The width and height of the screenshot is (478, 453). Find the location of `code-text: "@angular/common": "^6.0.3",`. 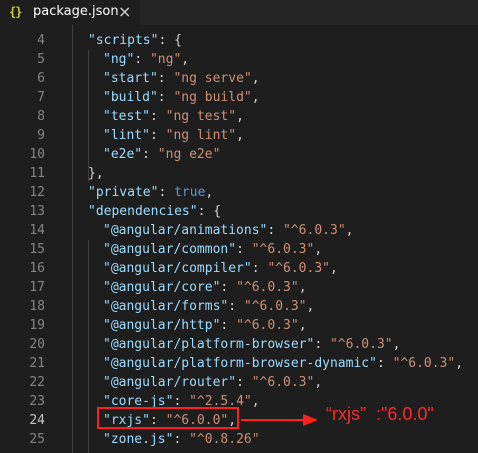

code-text: "@angular/common": "^6.0.3", is located at coordinates (212, 249).